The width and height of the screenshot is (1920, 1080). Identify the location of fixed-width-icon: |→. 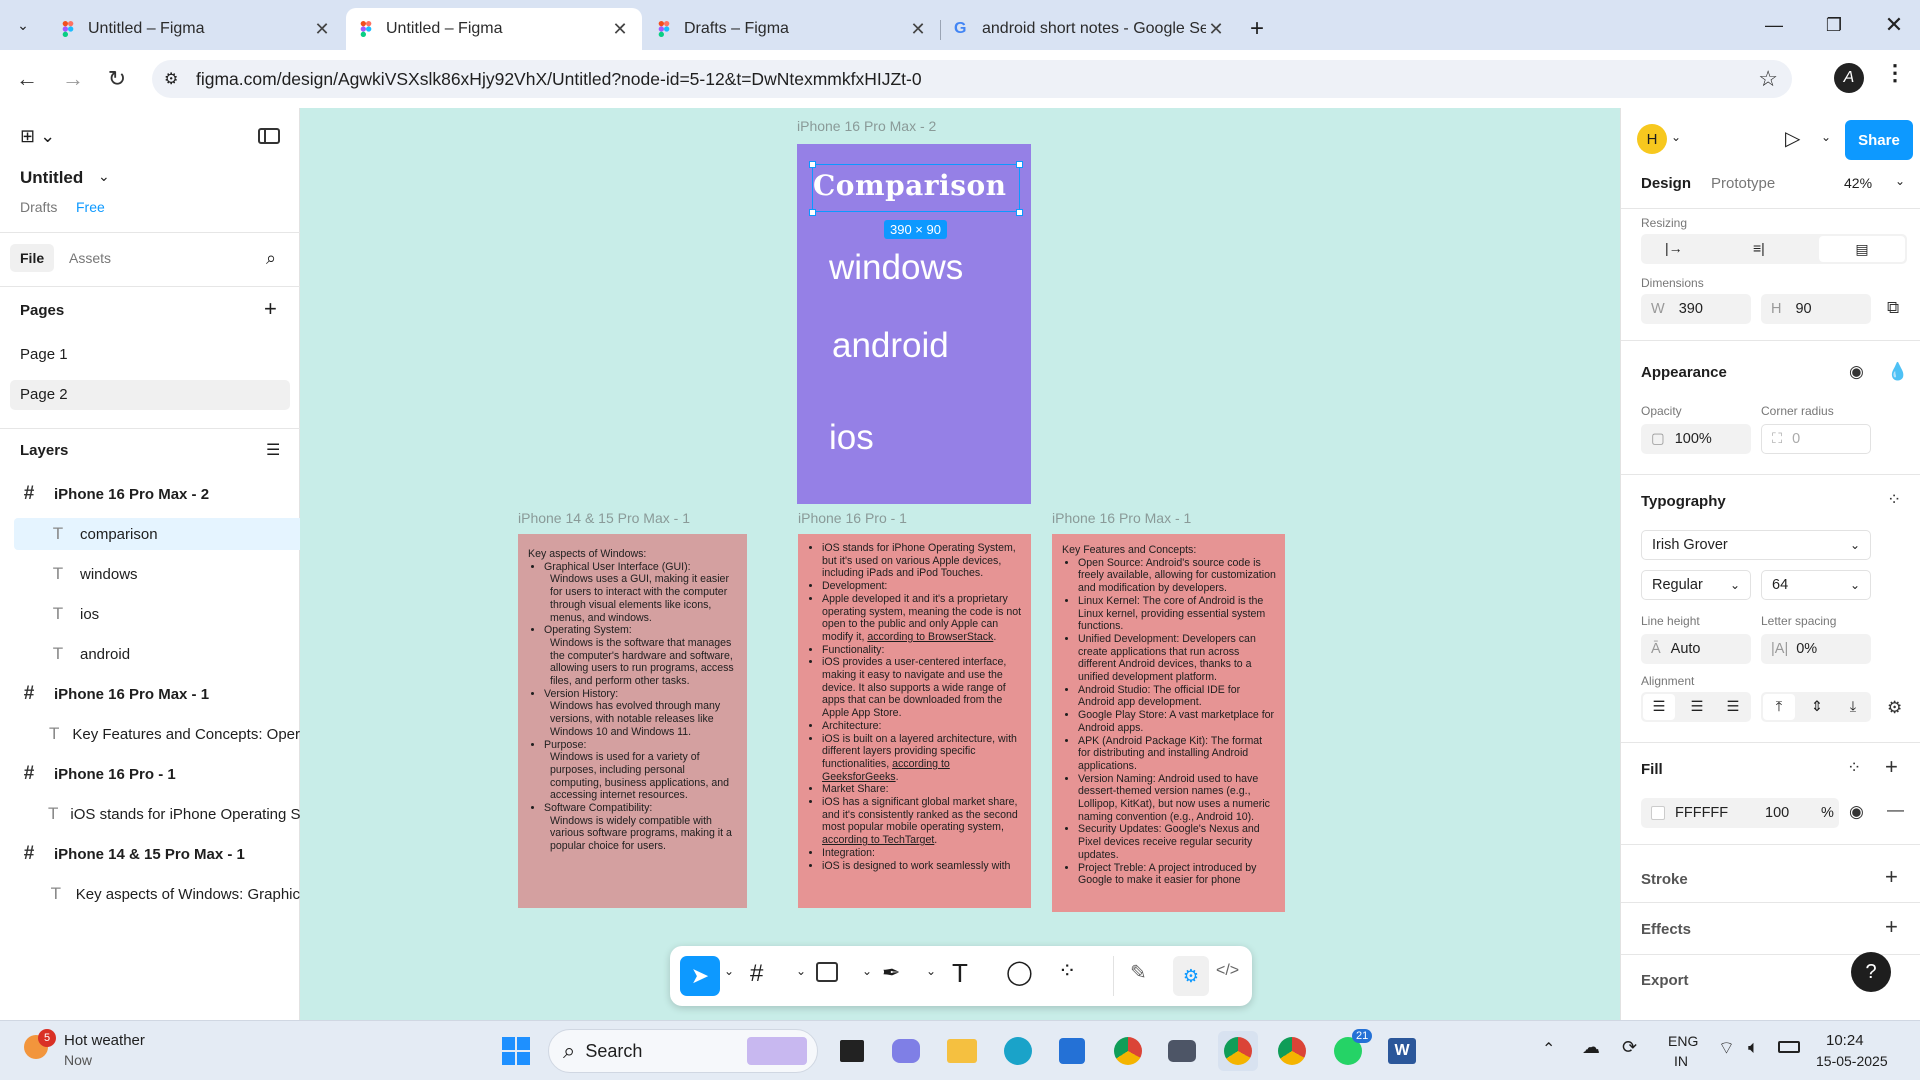
(1674, 248).